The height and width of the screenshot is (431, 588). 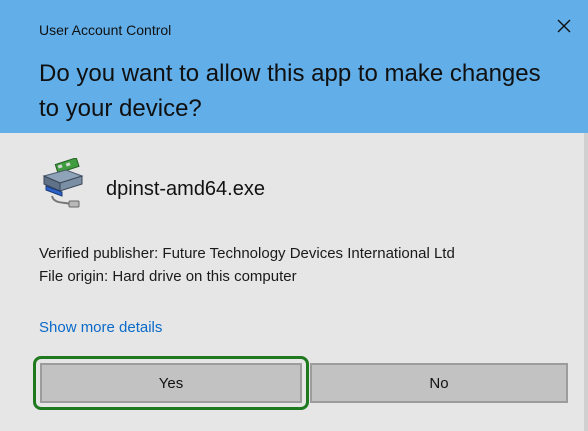 What do you see at coordinates (439, 383) in the screenshot?
I see `no-button: No` at bounding box center [439, 383].